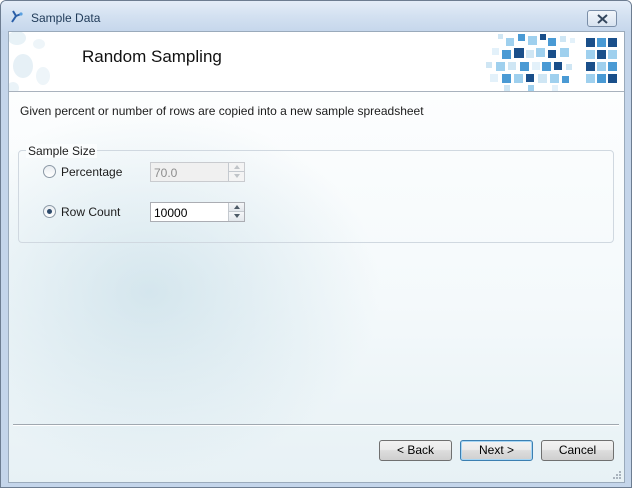 The width and height of the screenshot is (632, 488). Describe the element at coordinates (17, 16) in the screenshot. I see `app-wizard-icon` at that location.